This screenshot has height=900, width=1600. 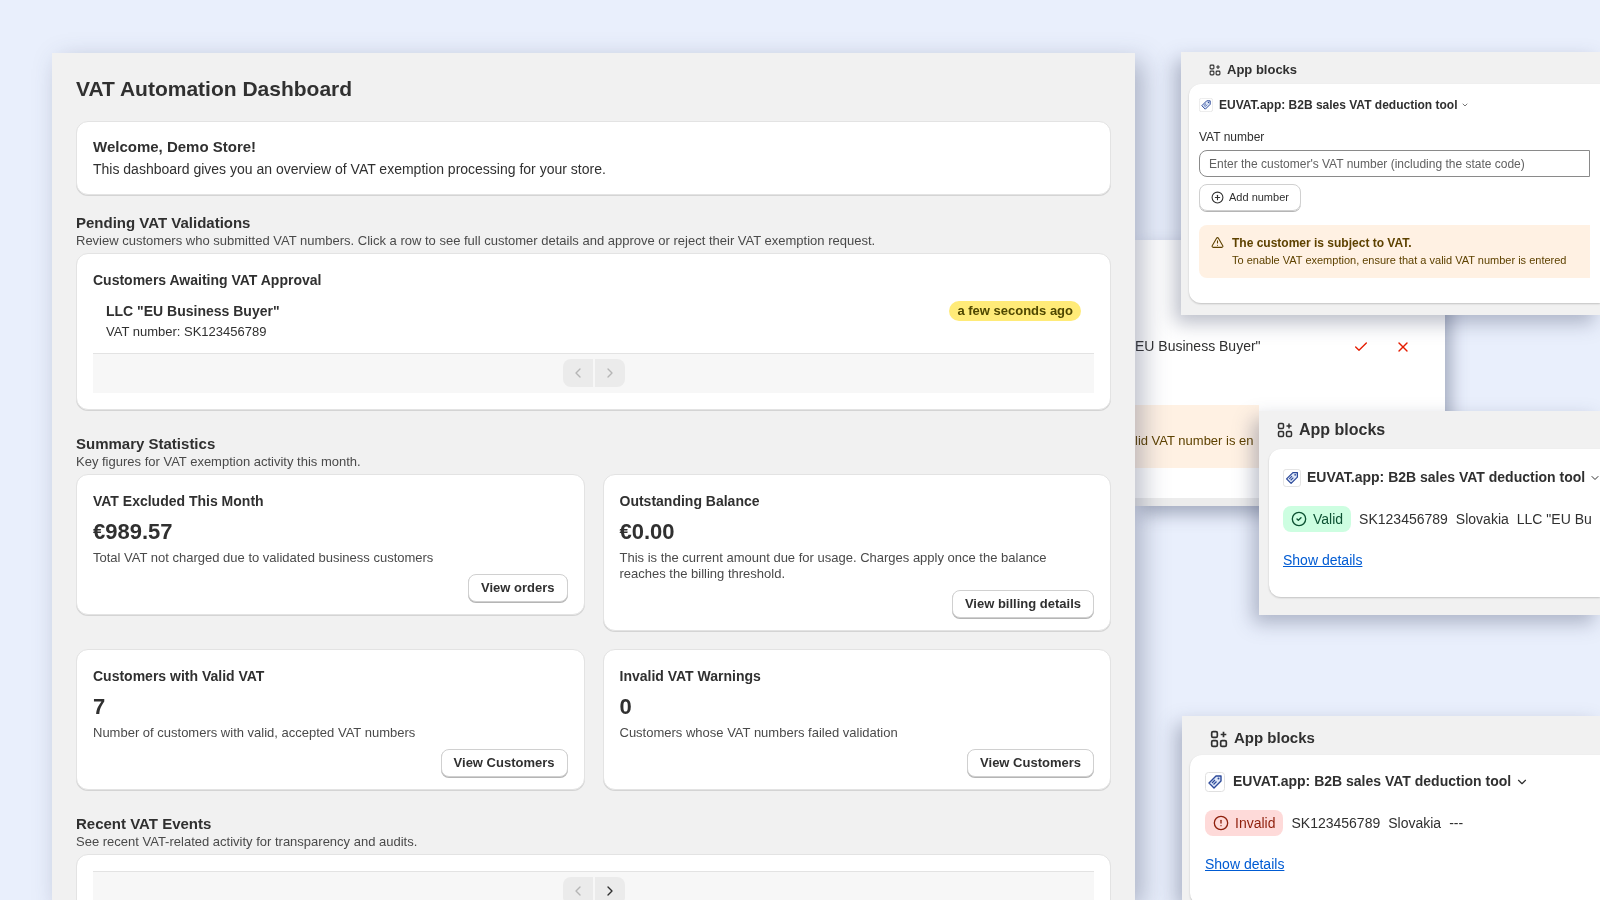 I want to click on section-title: Pending VAT Validations, so click(x=164, y=222).